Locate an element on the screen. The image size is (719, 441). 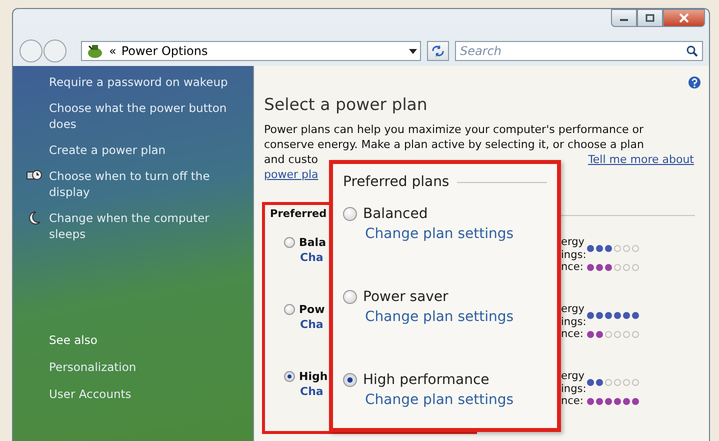
maximize-icon is located at coordinates (650, 18).